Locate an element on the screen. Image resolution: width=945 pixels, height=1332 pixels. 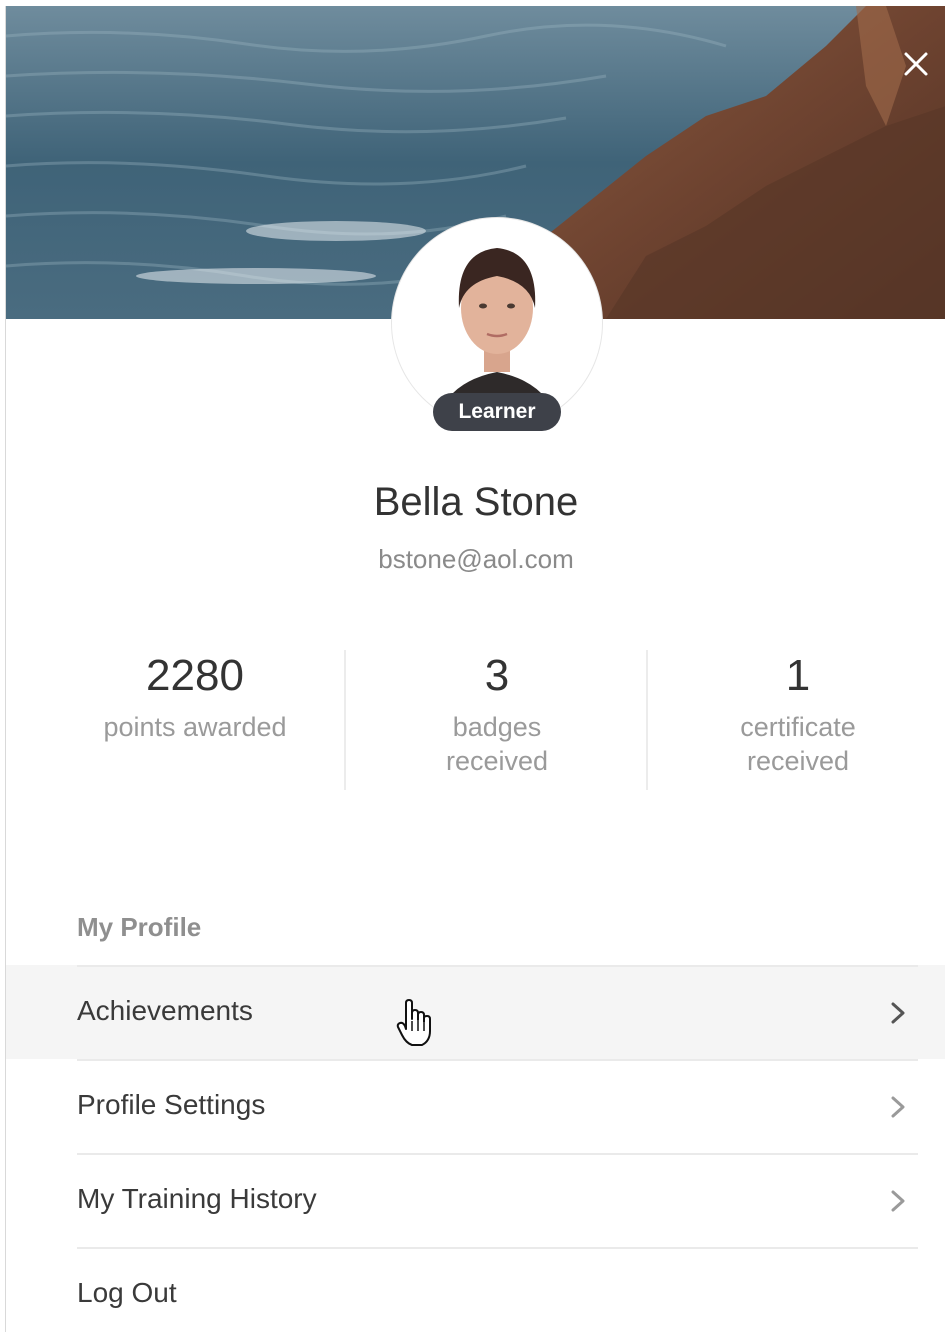
menu-item-training-history: My Training History is located at coordinates (475, 1200).